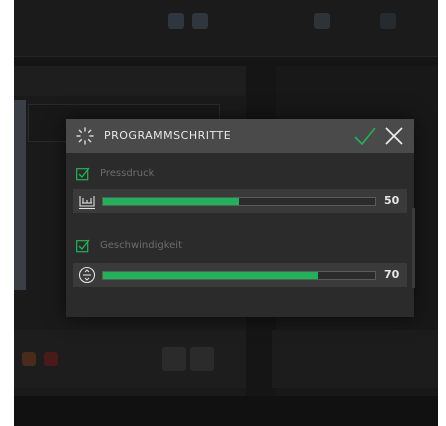 Image resolution: width=446 pixels, height=426 pixels. Describe the element at coordinates (171, 201) in the screenshot. I see `pressdruck-slider-fill` at that location.